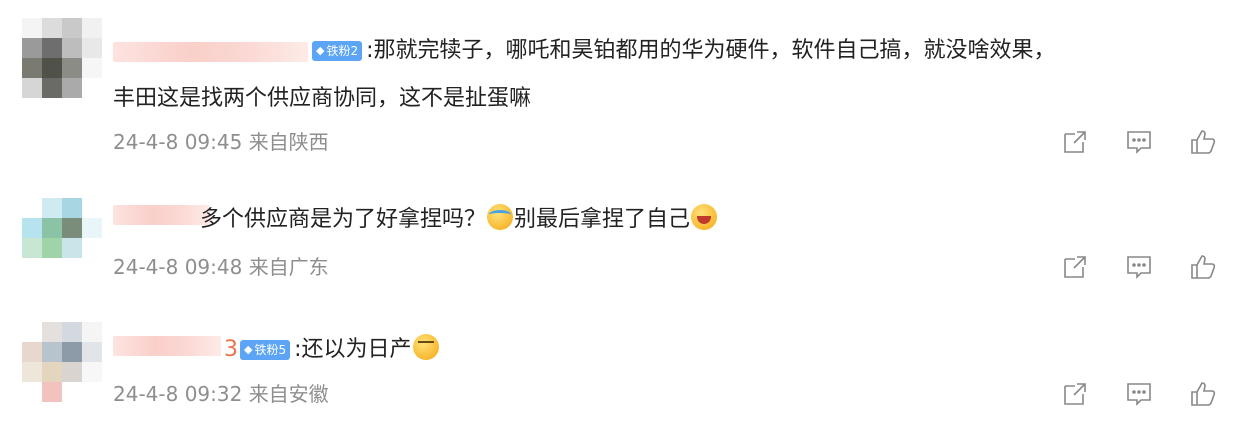 The image size is (1235, 434). Describe the element at coordinates (231, 349) in the screenshot. I see `username-suffix: 3` at that location.